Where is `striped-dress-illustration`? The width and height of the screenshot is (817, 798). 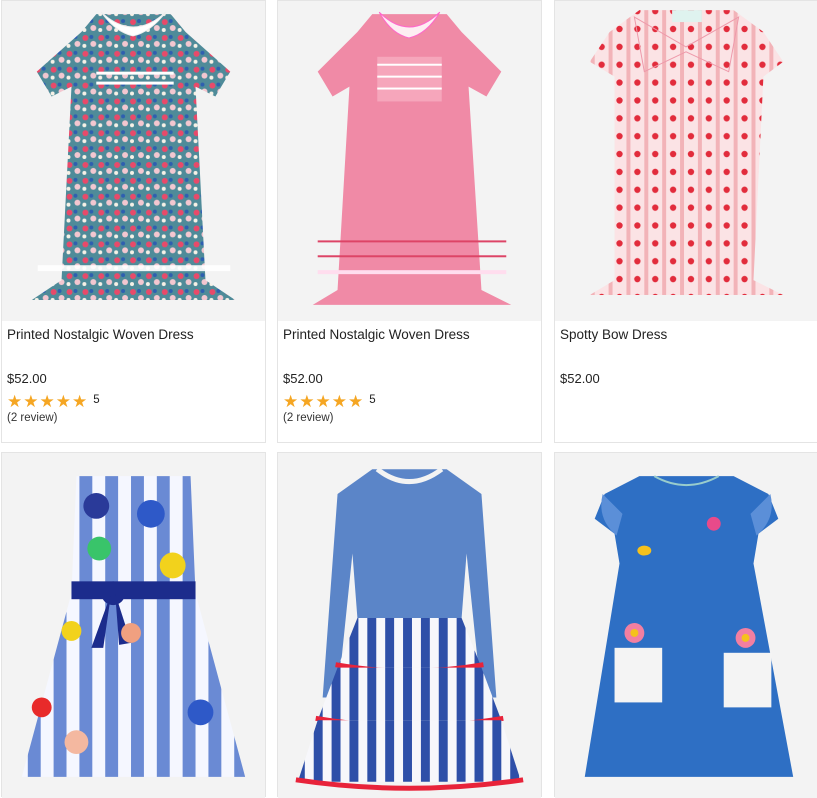 striped-dress-illustration is located at coordinates (133, 626).